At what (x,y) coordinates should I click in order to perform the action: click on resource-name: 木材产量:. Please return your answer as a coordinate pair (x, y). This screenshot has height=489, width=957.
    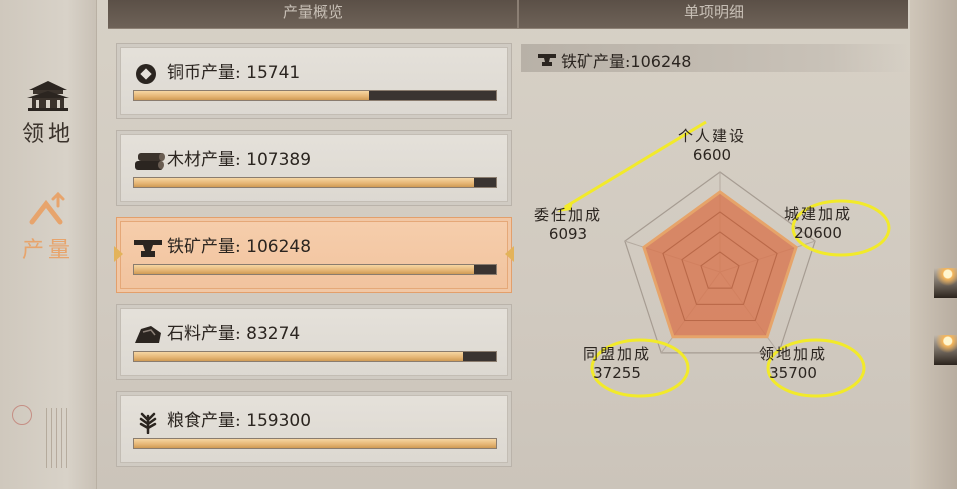
    Looking at the image, I should click on (204, 160).